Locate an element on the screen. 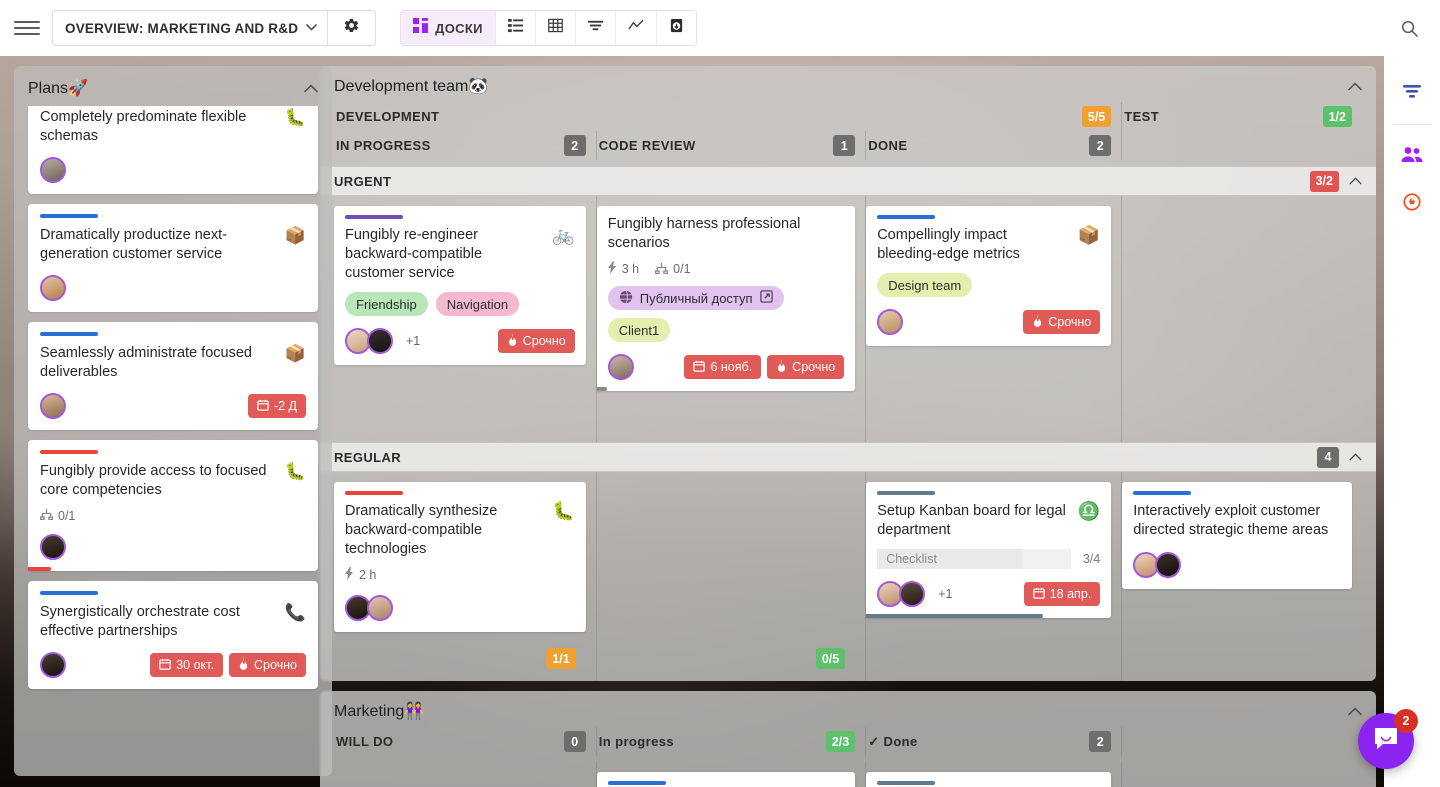  card-footer: 6 нояб. Срочно is located at coordinates (726, 367).